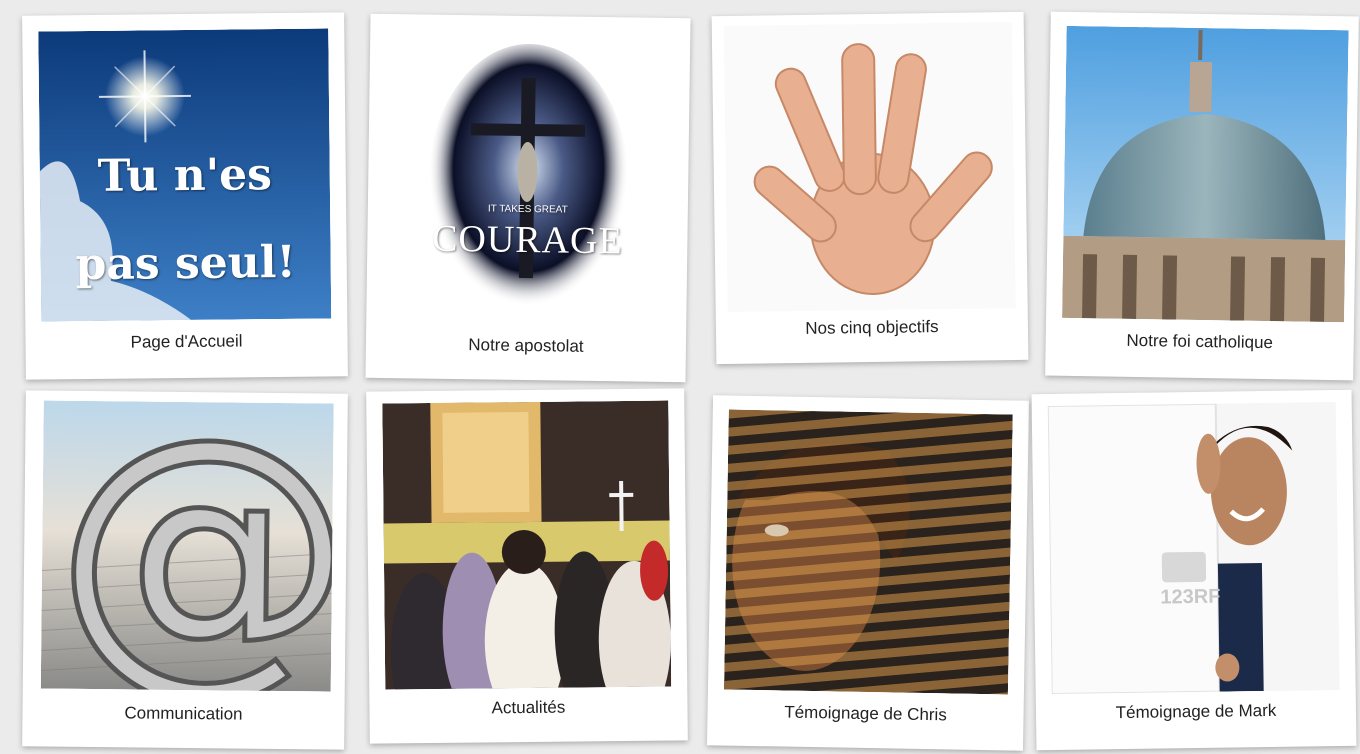 The width and height of the screenshot is (1360, 754). I want to click on tile-caption: Témoignage de Mark, so click(1196, 711).